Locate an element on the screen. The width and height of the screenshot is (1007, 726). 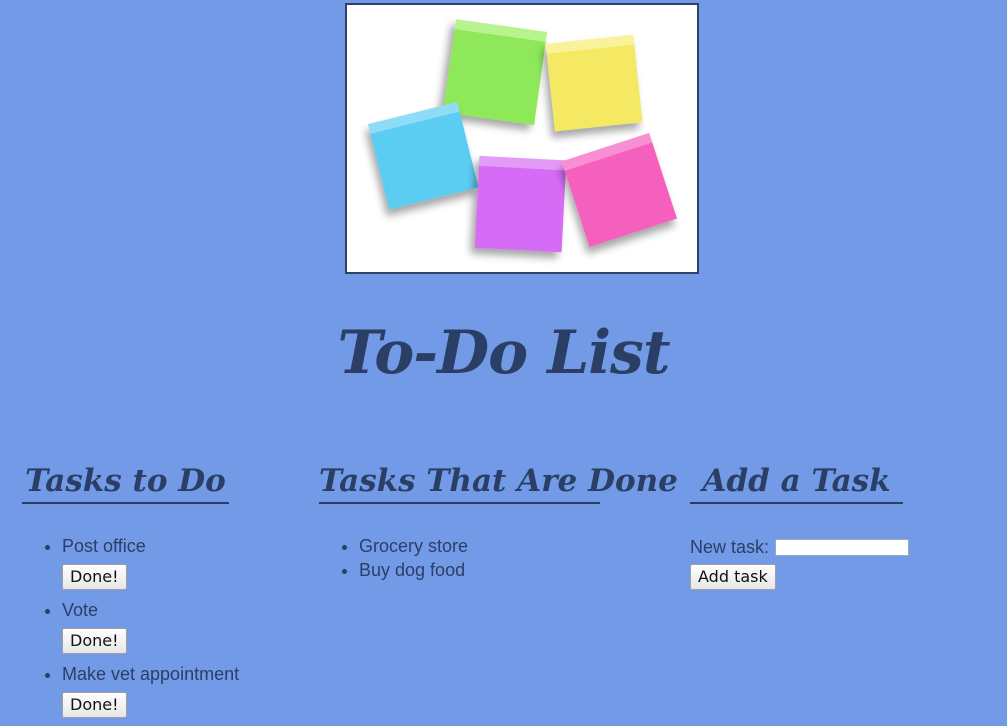
tasks-done-heading: Tasks That Are Done is located at coordinates (498, 482).